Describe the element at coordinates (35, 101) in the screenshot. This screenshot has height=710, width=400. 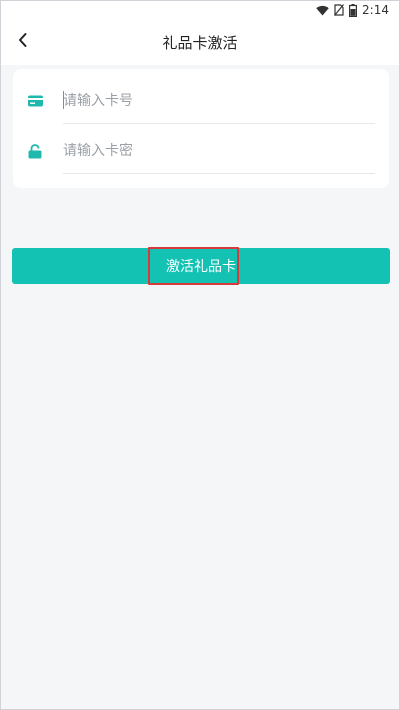
I see `card-icon` at that location.